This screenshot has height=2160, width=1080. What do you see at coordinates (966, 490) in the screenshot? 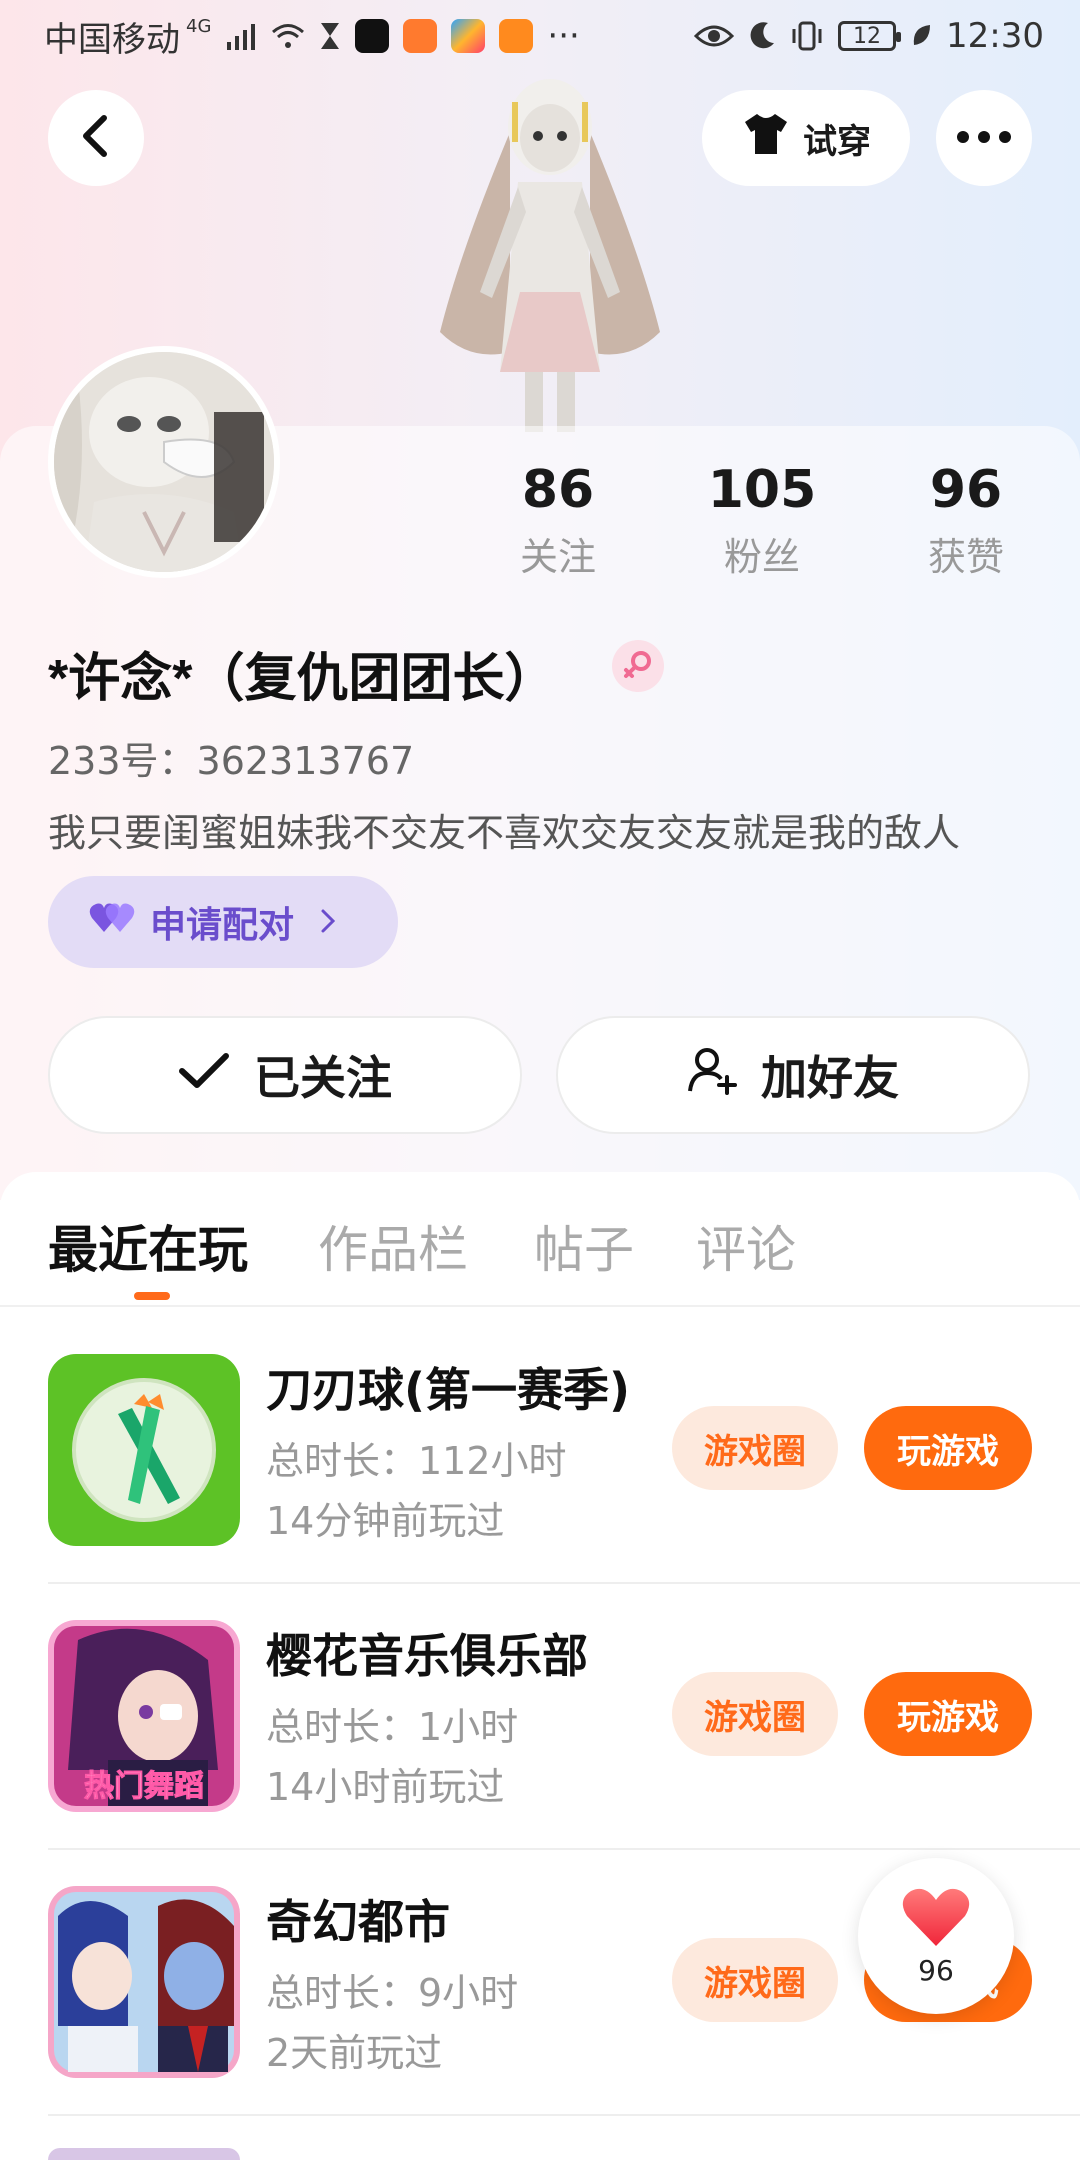
I see `stat-likes-value: 96` at bounding box center [966, 490].